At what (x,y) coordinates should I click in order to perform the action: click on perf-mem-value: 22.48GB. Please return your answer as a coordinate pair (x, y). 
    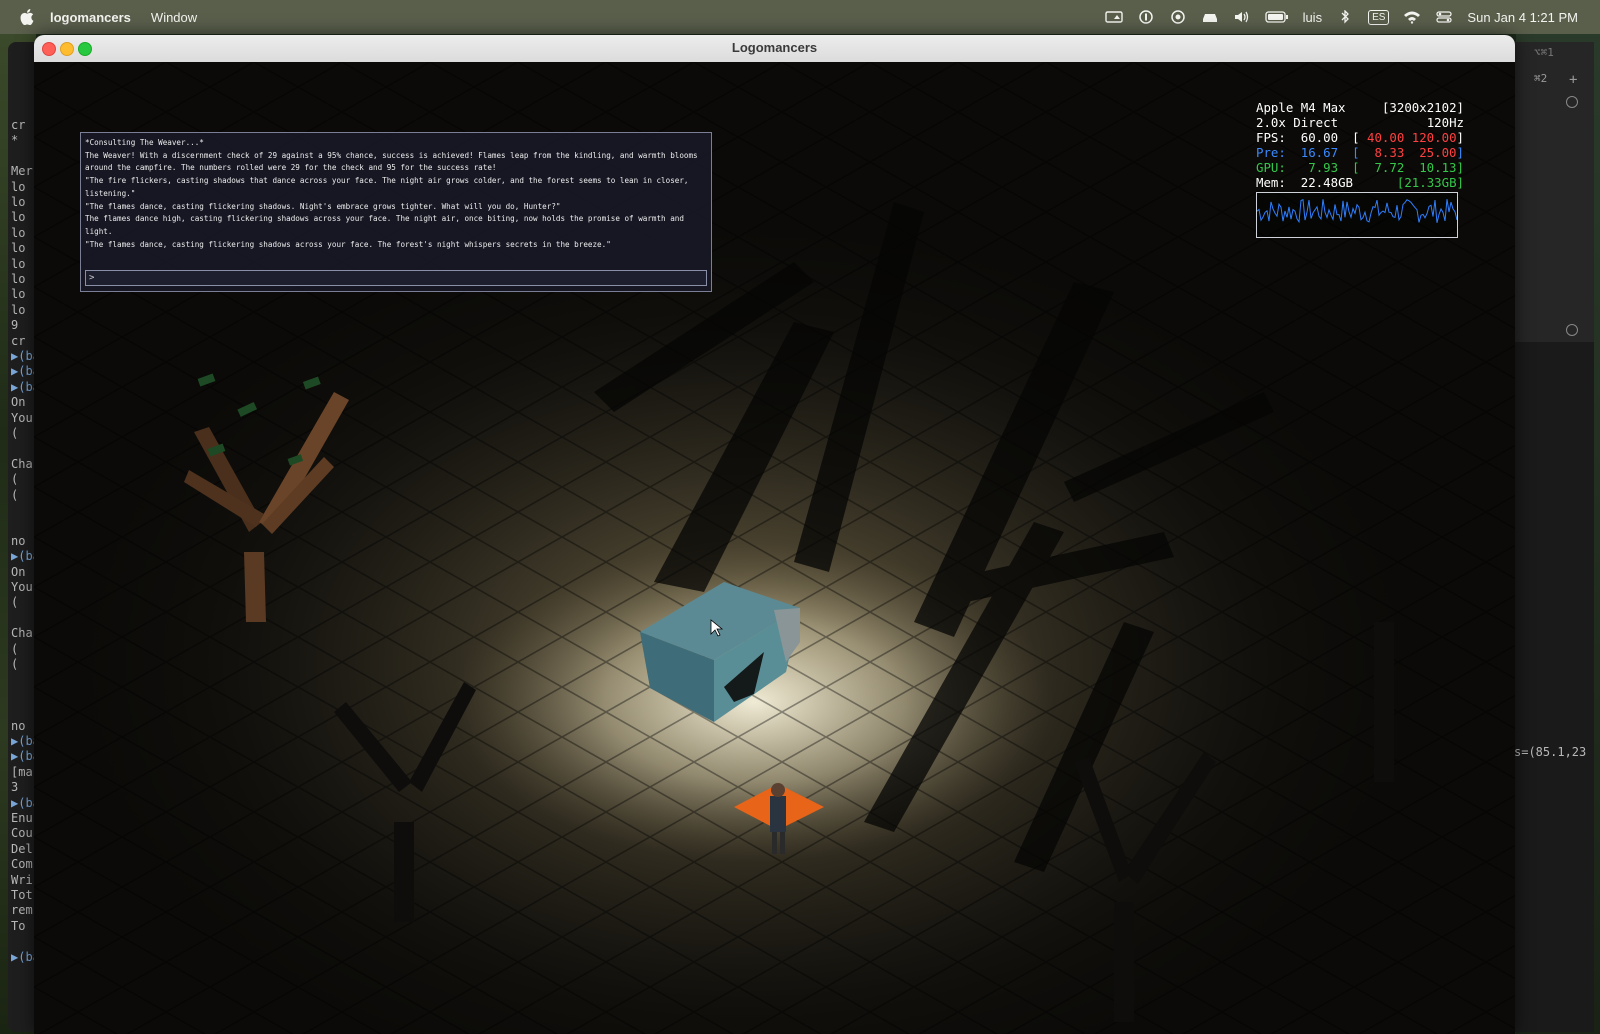
    Looking at the image, I should click on (1326, 182).